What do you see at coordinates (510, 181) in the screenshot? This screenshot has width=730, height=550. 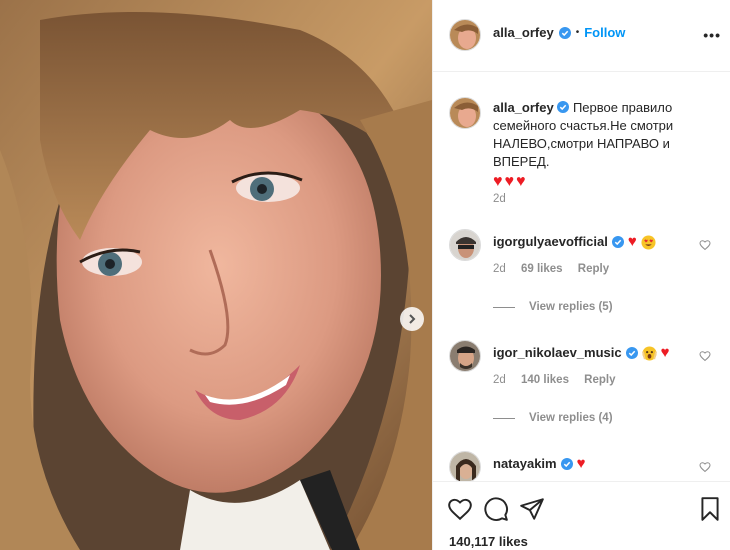 I see `heart-emoji: ♥♥♥` at bounding box center [510, 181].